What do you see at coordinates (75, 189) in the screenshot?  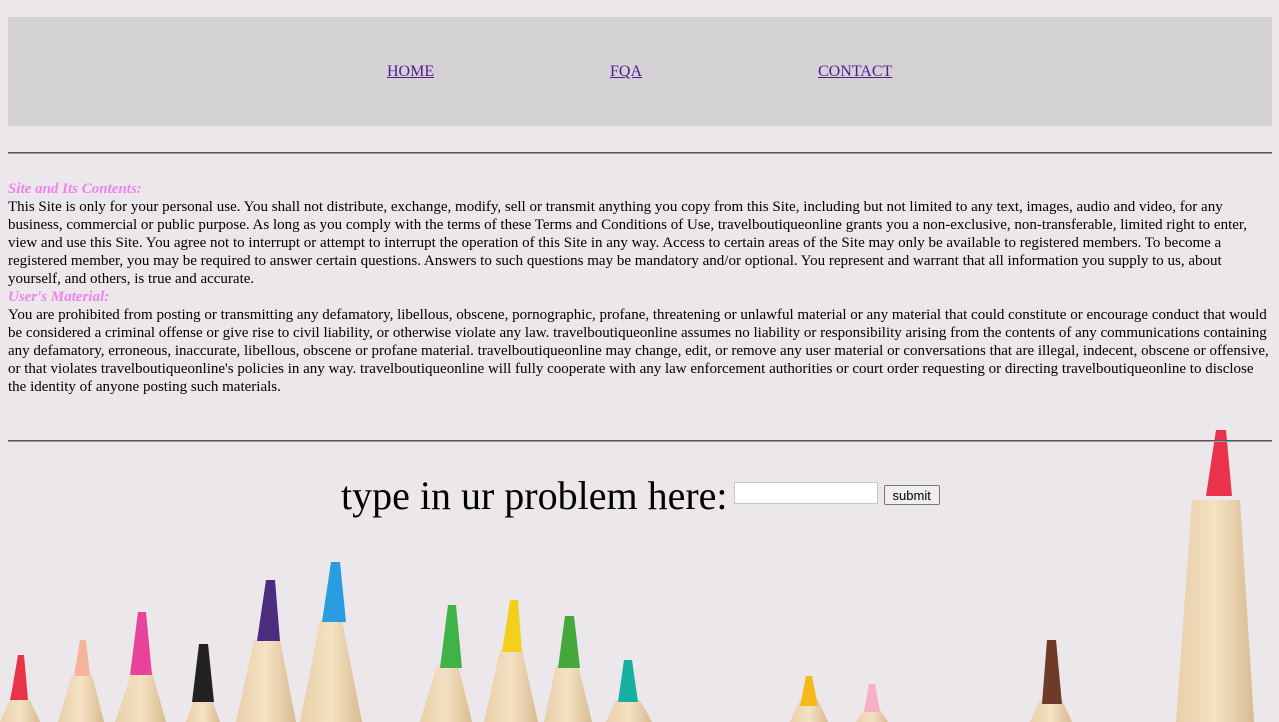 I see `section-heading-site-contents: Site and Its Contents:` at bounding box center [75, 189].